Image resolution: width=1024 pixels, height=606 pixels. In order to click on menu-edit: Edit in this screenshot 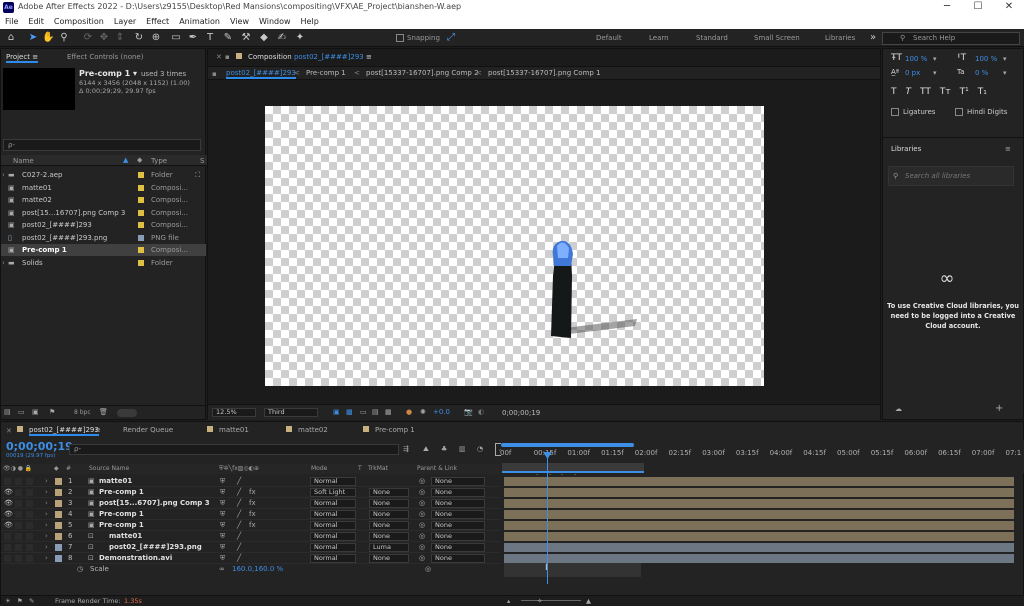, I will do `click(36, 22)`.